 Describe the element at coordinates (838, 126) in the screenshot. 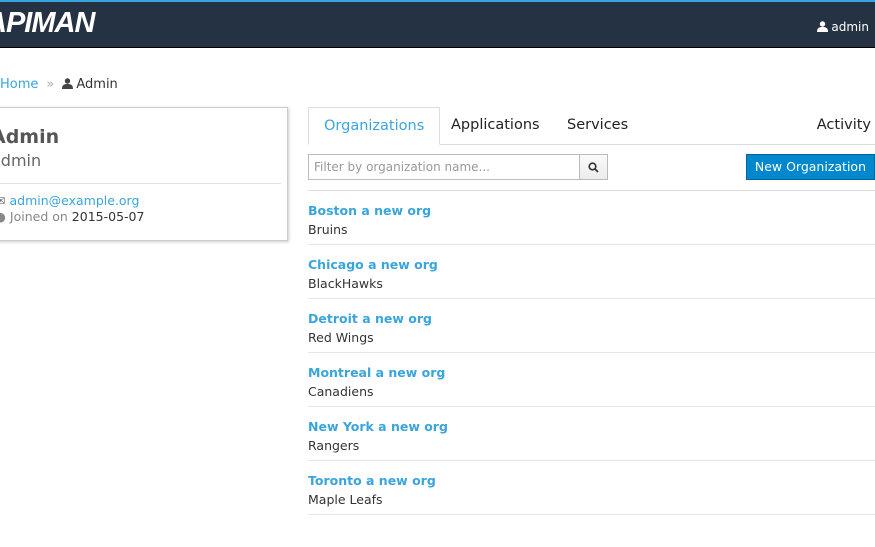

I see `tab-activity: Activity` at that location.